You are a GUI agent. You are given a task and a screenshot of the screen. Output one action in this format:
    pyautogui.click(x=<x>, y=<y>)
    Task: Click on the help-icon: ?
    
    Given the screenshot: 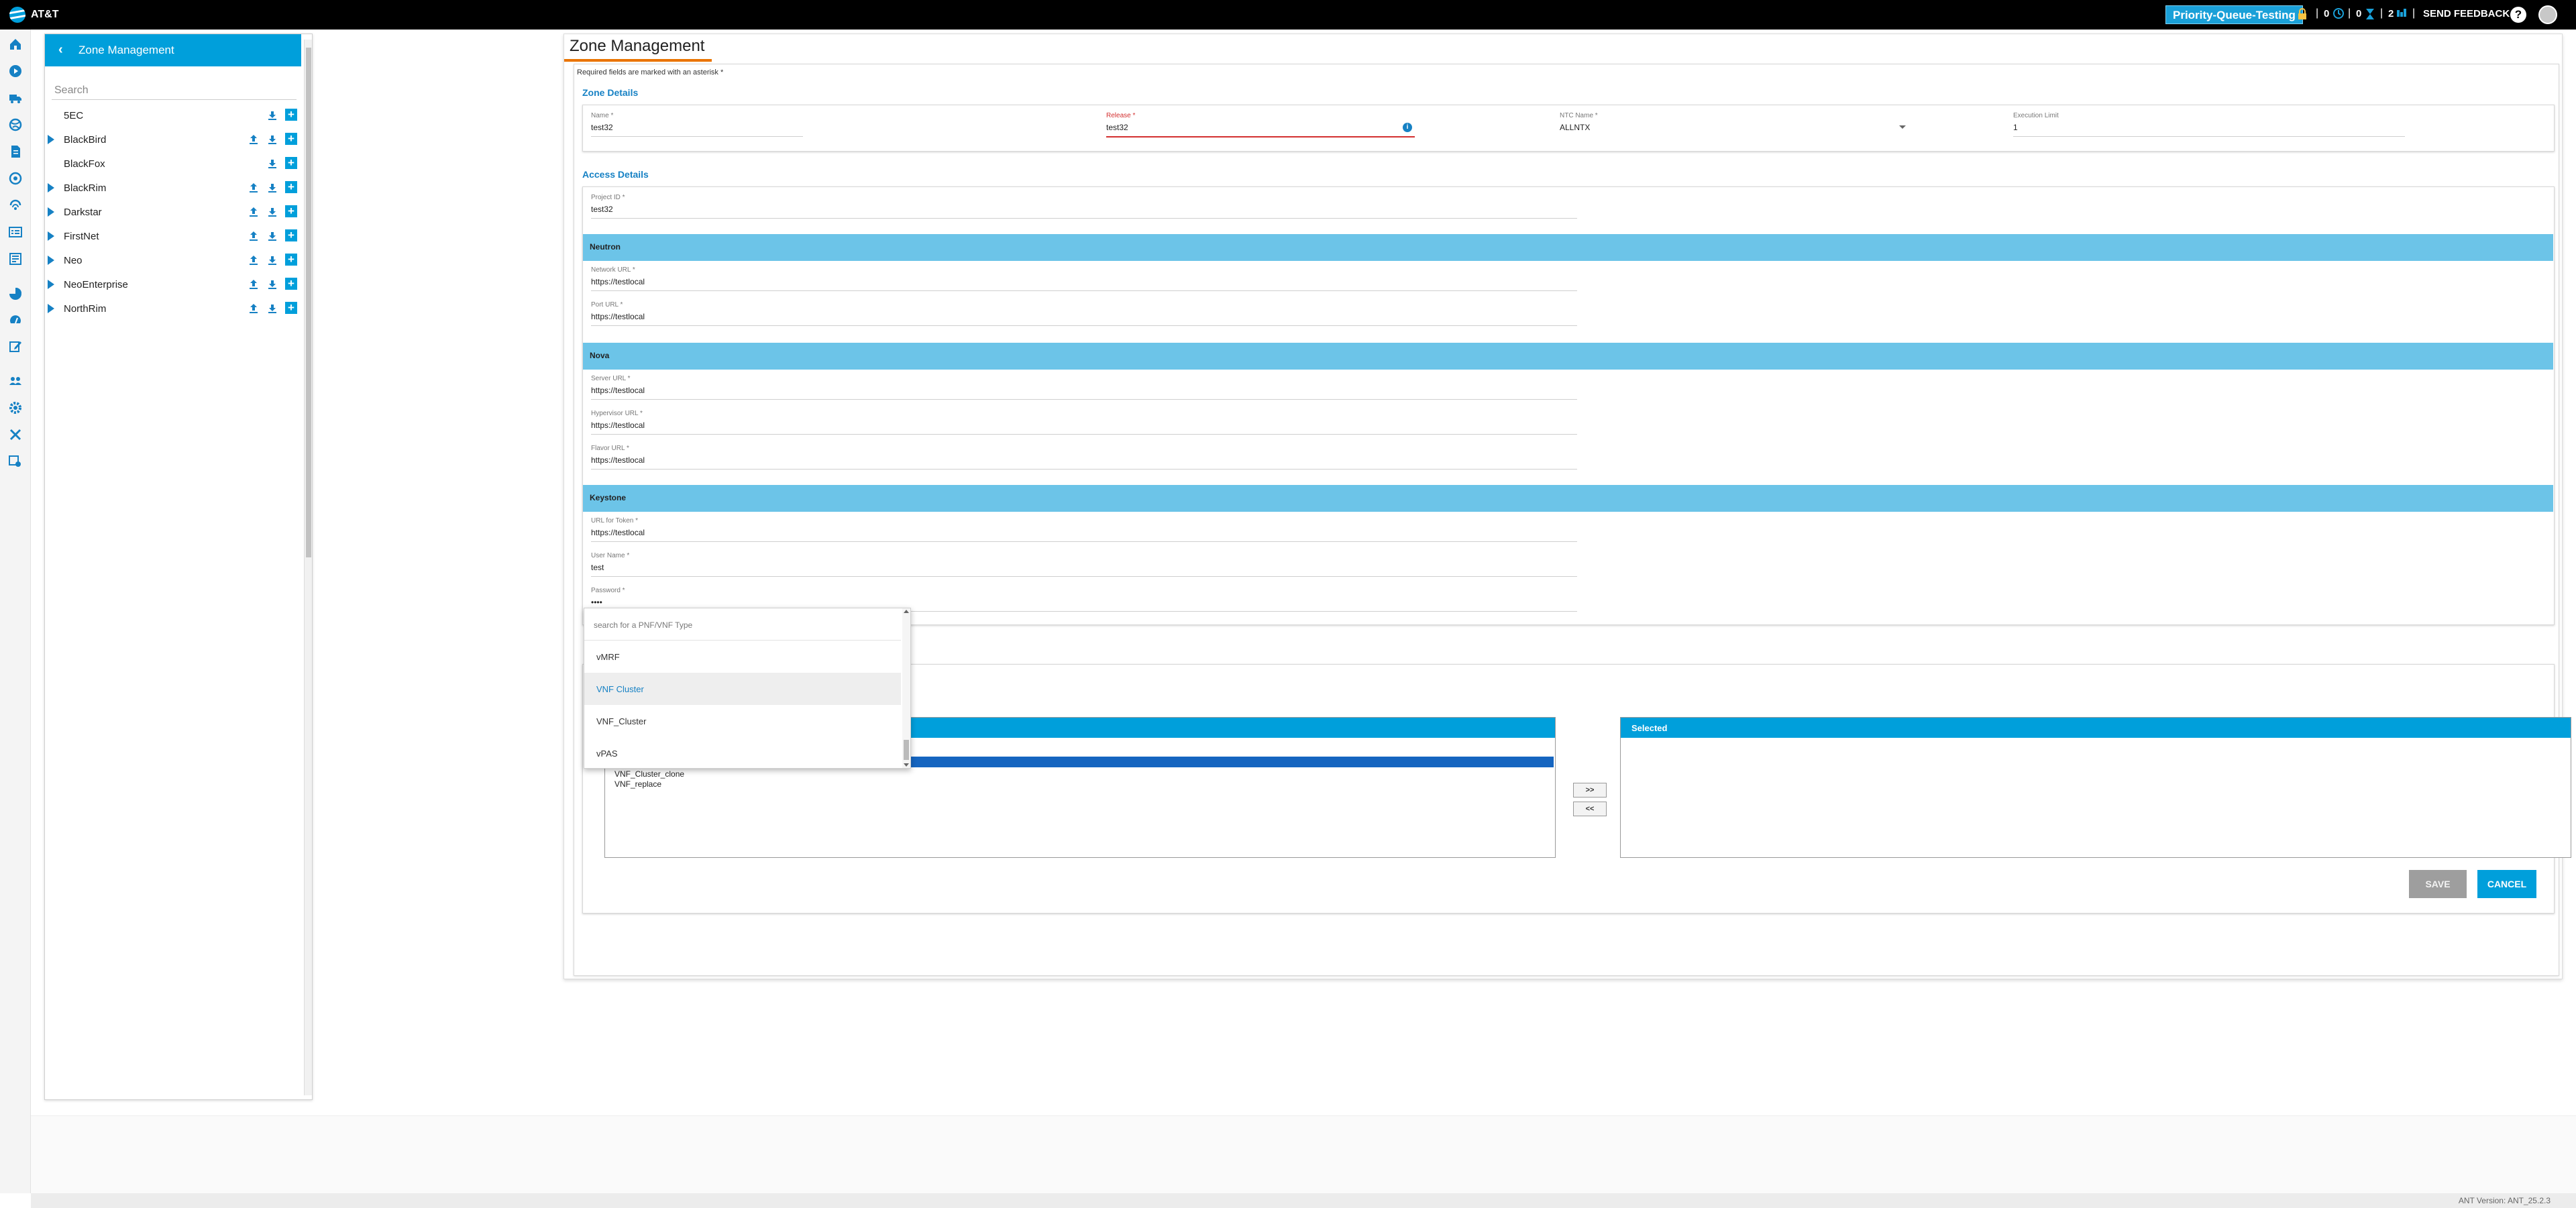 What is the action you would take?
    pyautogui.click(x=2518, y=15)
    